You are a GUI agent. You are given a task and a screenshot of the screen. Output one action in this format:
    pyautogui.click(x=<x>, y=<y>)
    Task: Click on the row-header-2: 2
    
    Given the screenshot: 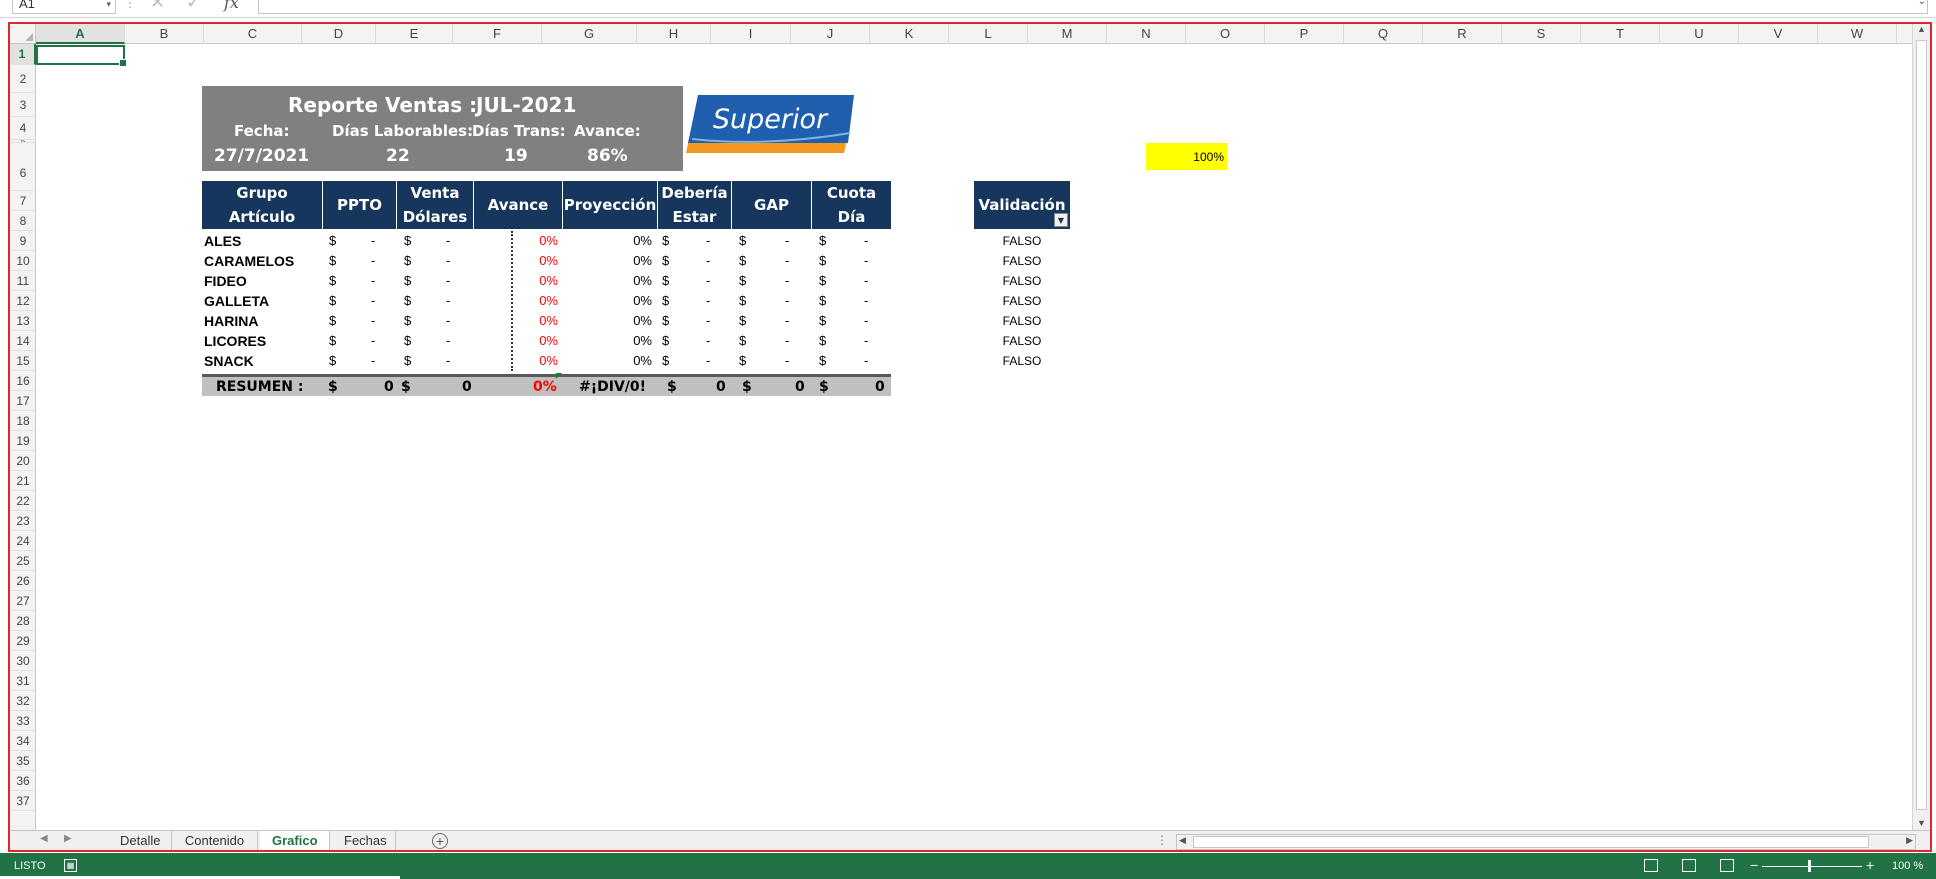 What is the action you would take?
    pyautogui.click(x=23, y=79)
    